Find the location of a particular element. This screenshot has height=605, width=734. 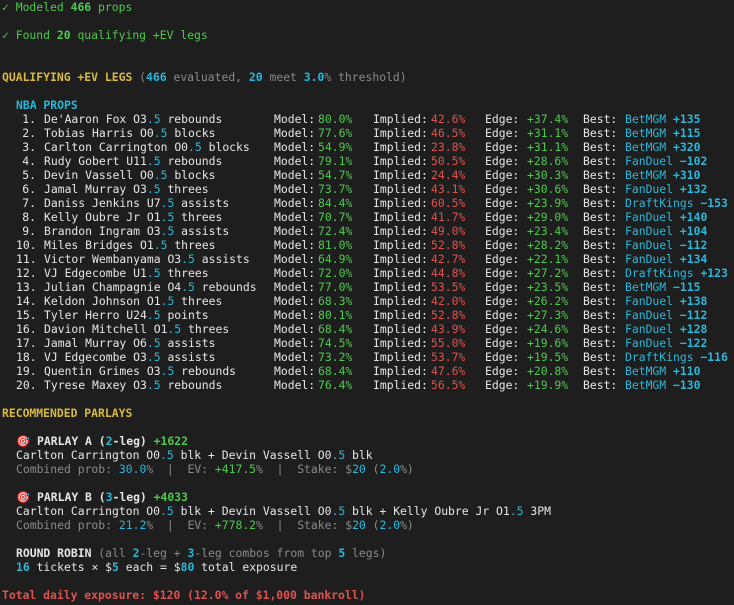

model-prob: 64.9% is located at coordinates (335, 259).